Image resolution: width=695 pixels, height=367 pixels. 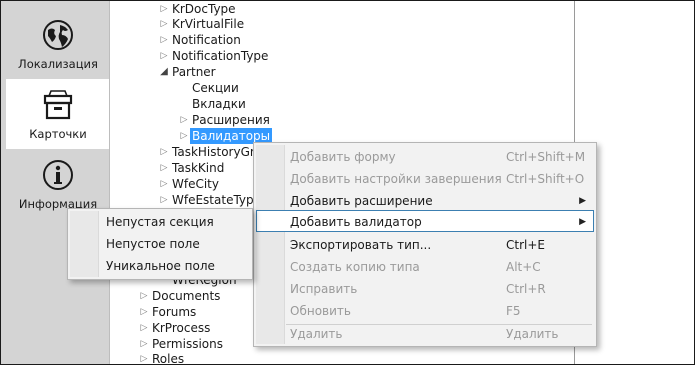 What do you see at coordinates (160, 266) in the screenshot?
I see `submenu-item-unique-field: Уникальное поле` at bounding box center [160, 266].